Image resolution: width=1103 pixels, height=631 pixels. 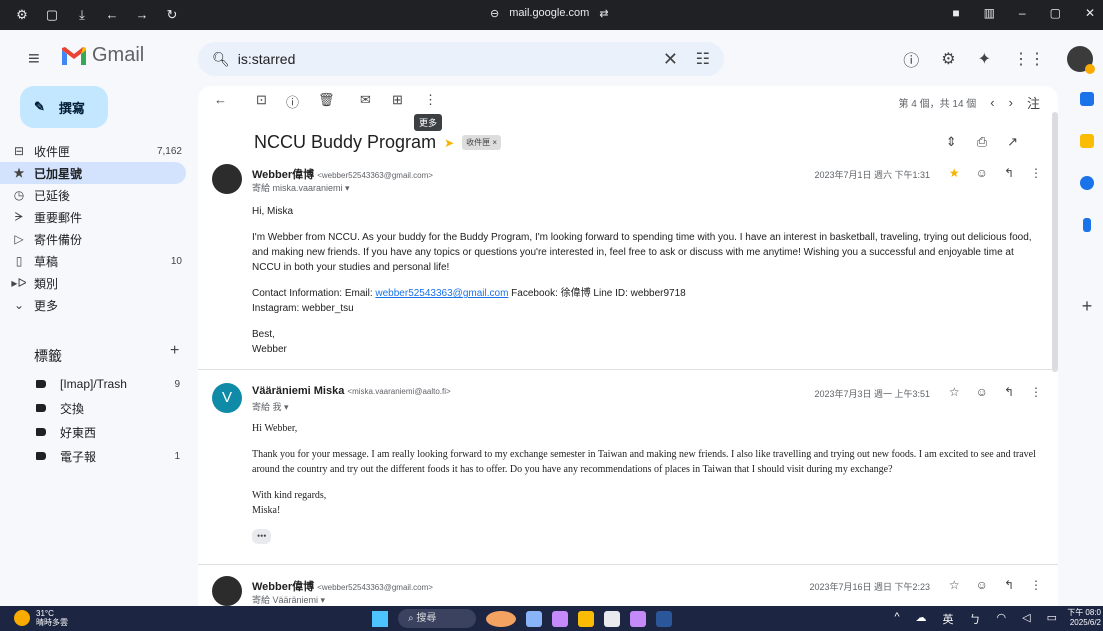 I want to click on word-icon, so click(x=664, y=618).